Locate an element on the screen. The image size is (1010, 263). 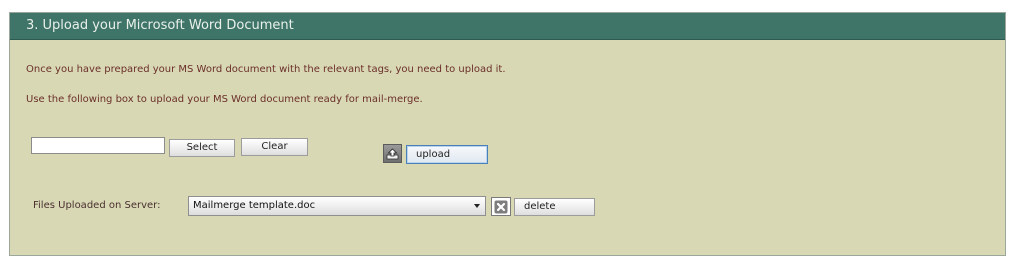
uploaded-files-select: Mailmerge template.doc is located at coordinates (337, 206).